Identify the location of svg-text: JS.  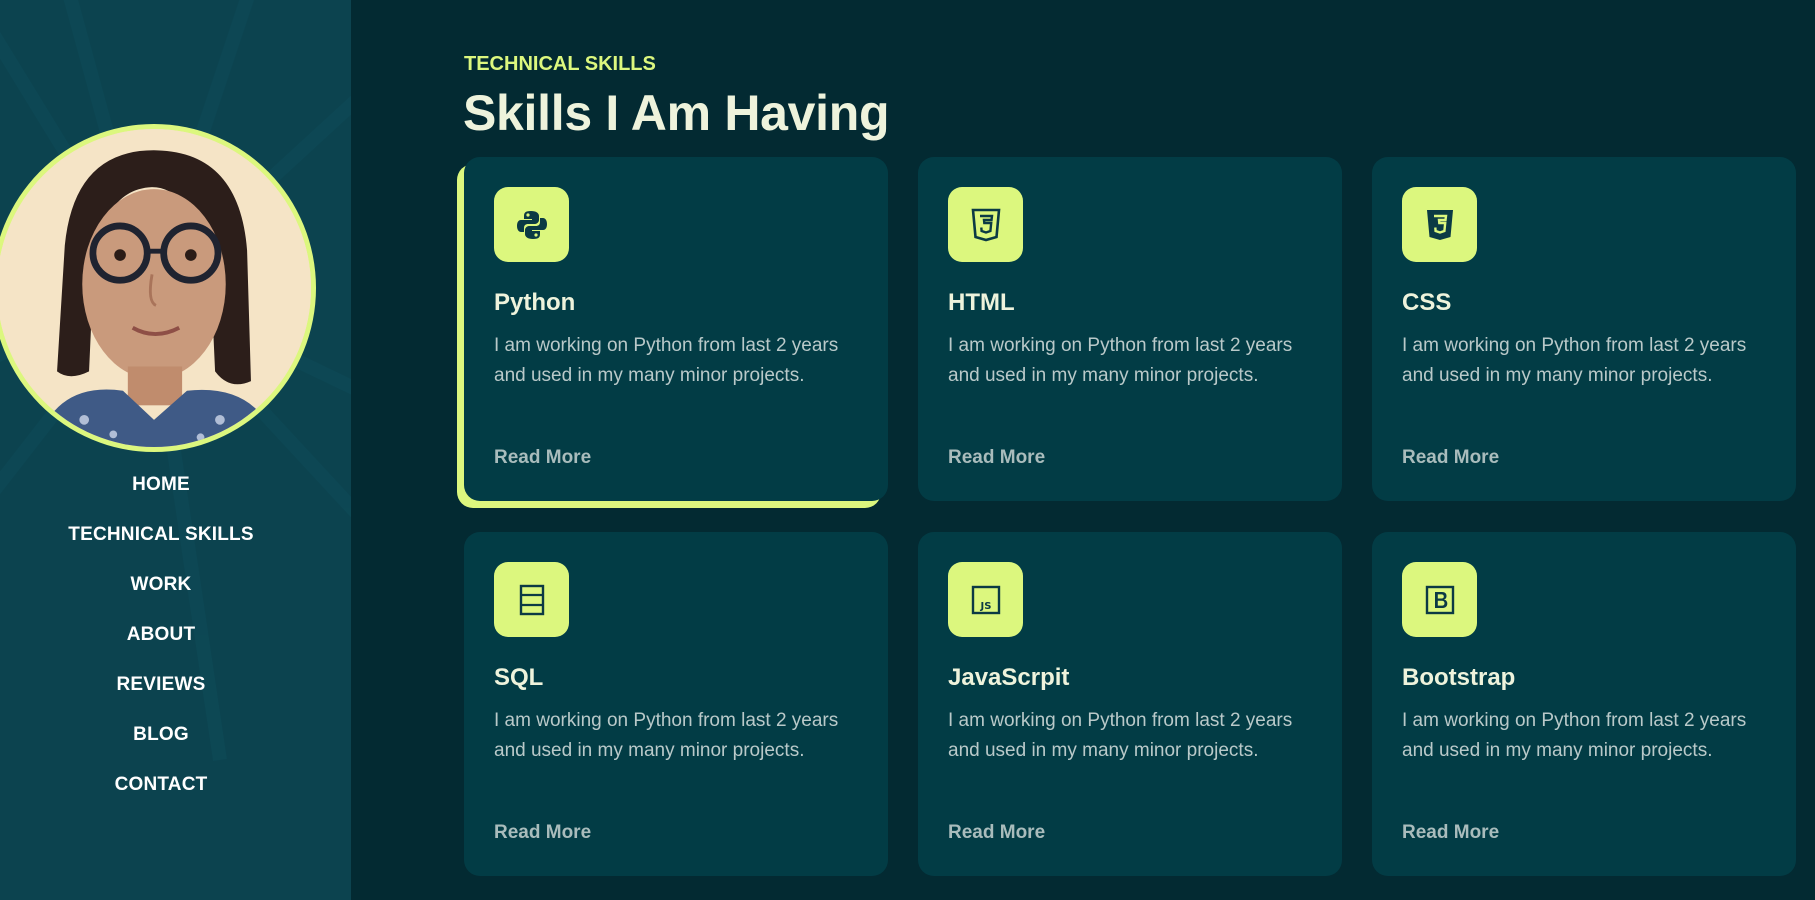
(985, 606).